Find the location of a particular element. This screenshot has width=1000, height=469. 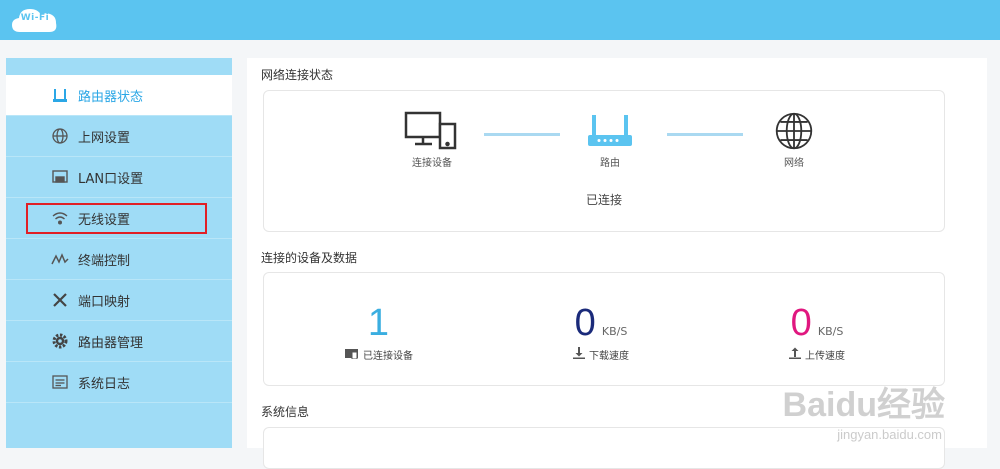

connection-status-text: 已连接 is located at coordinates (603, 200).